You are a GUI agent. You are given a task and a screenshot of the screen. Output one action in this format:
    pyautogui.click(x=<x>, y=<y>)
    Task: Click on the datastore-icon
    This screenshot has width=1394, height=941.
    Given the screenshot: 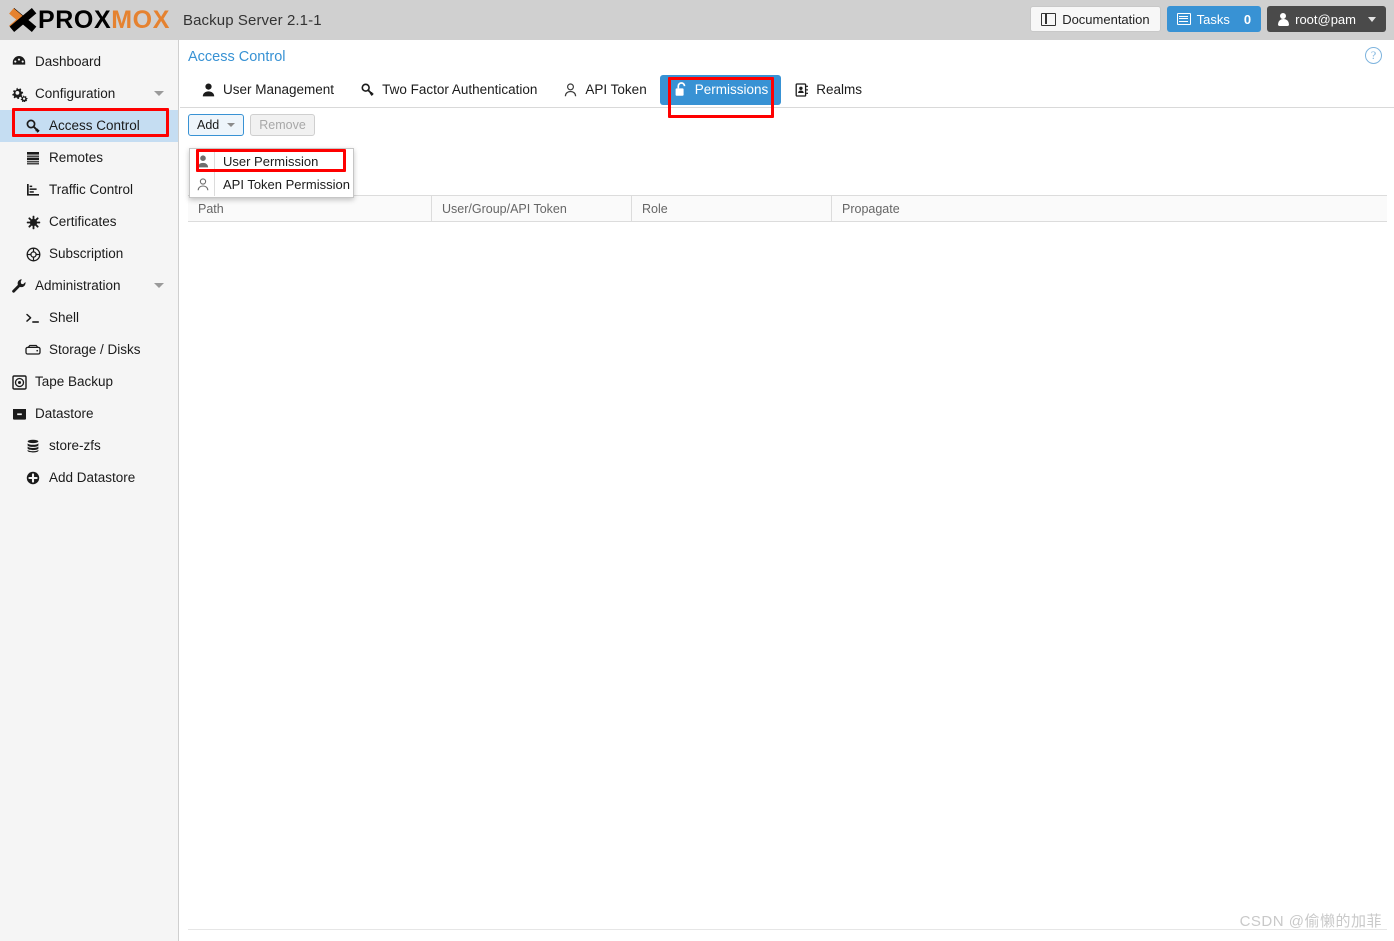 What is the action you would take?
    pyautogui.click(x=19, y=414)
    